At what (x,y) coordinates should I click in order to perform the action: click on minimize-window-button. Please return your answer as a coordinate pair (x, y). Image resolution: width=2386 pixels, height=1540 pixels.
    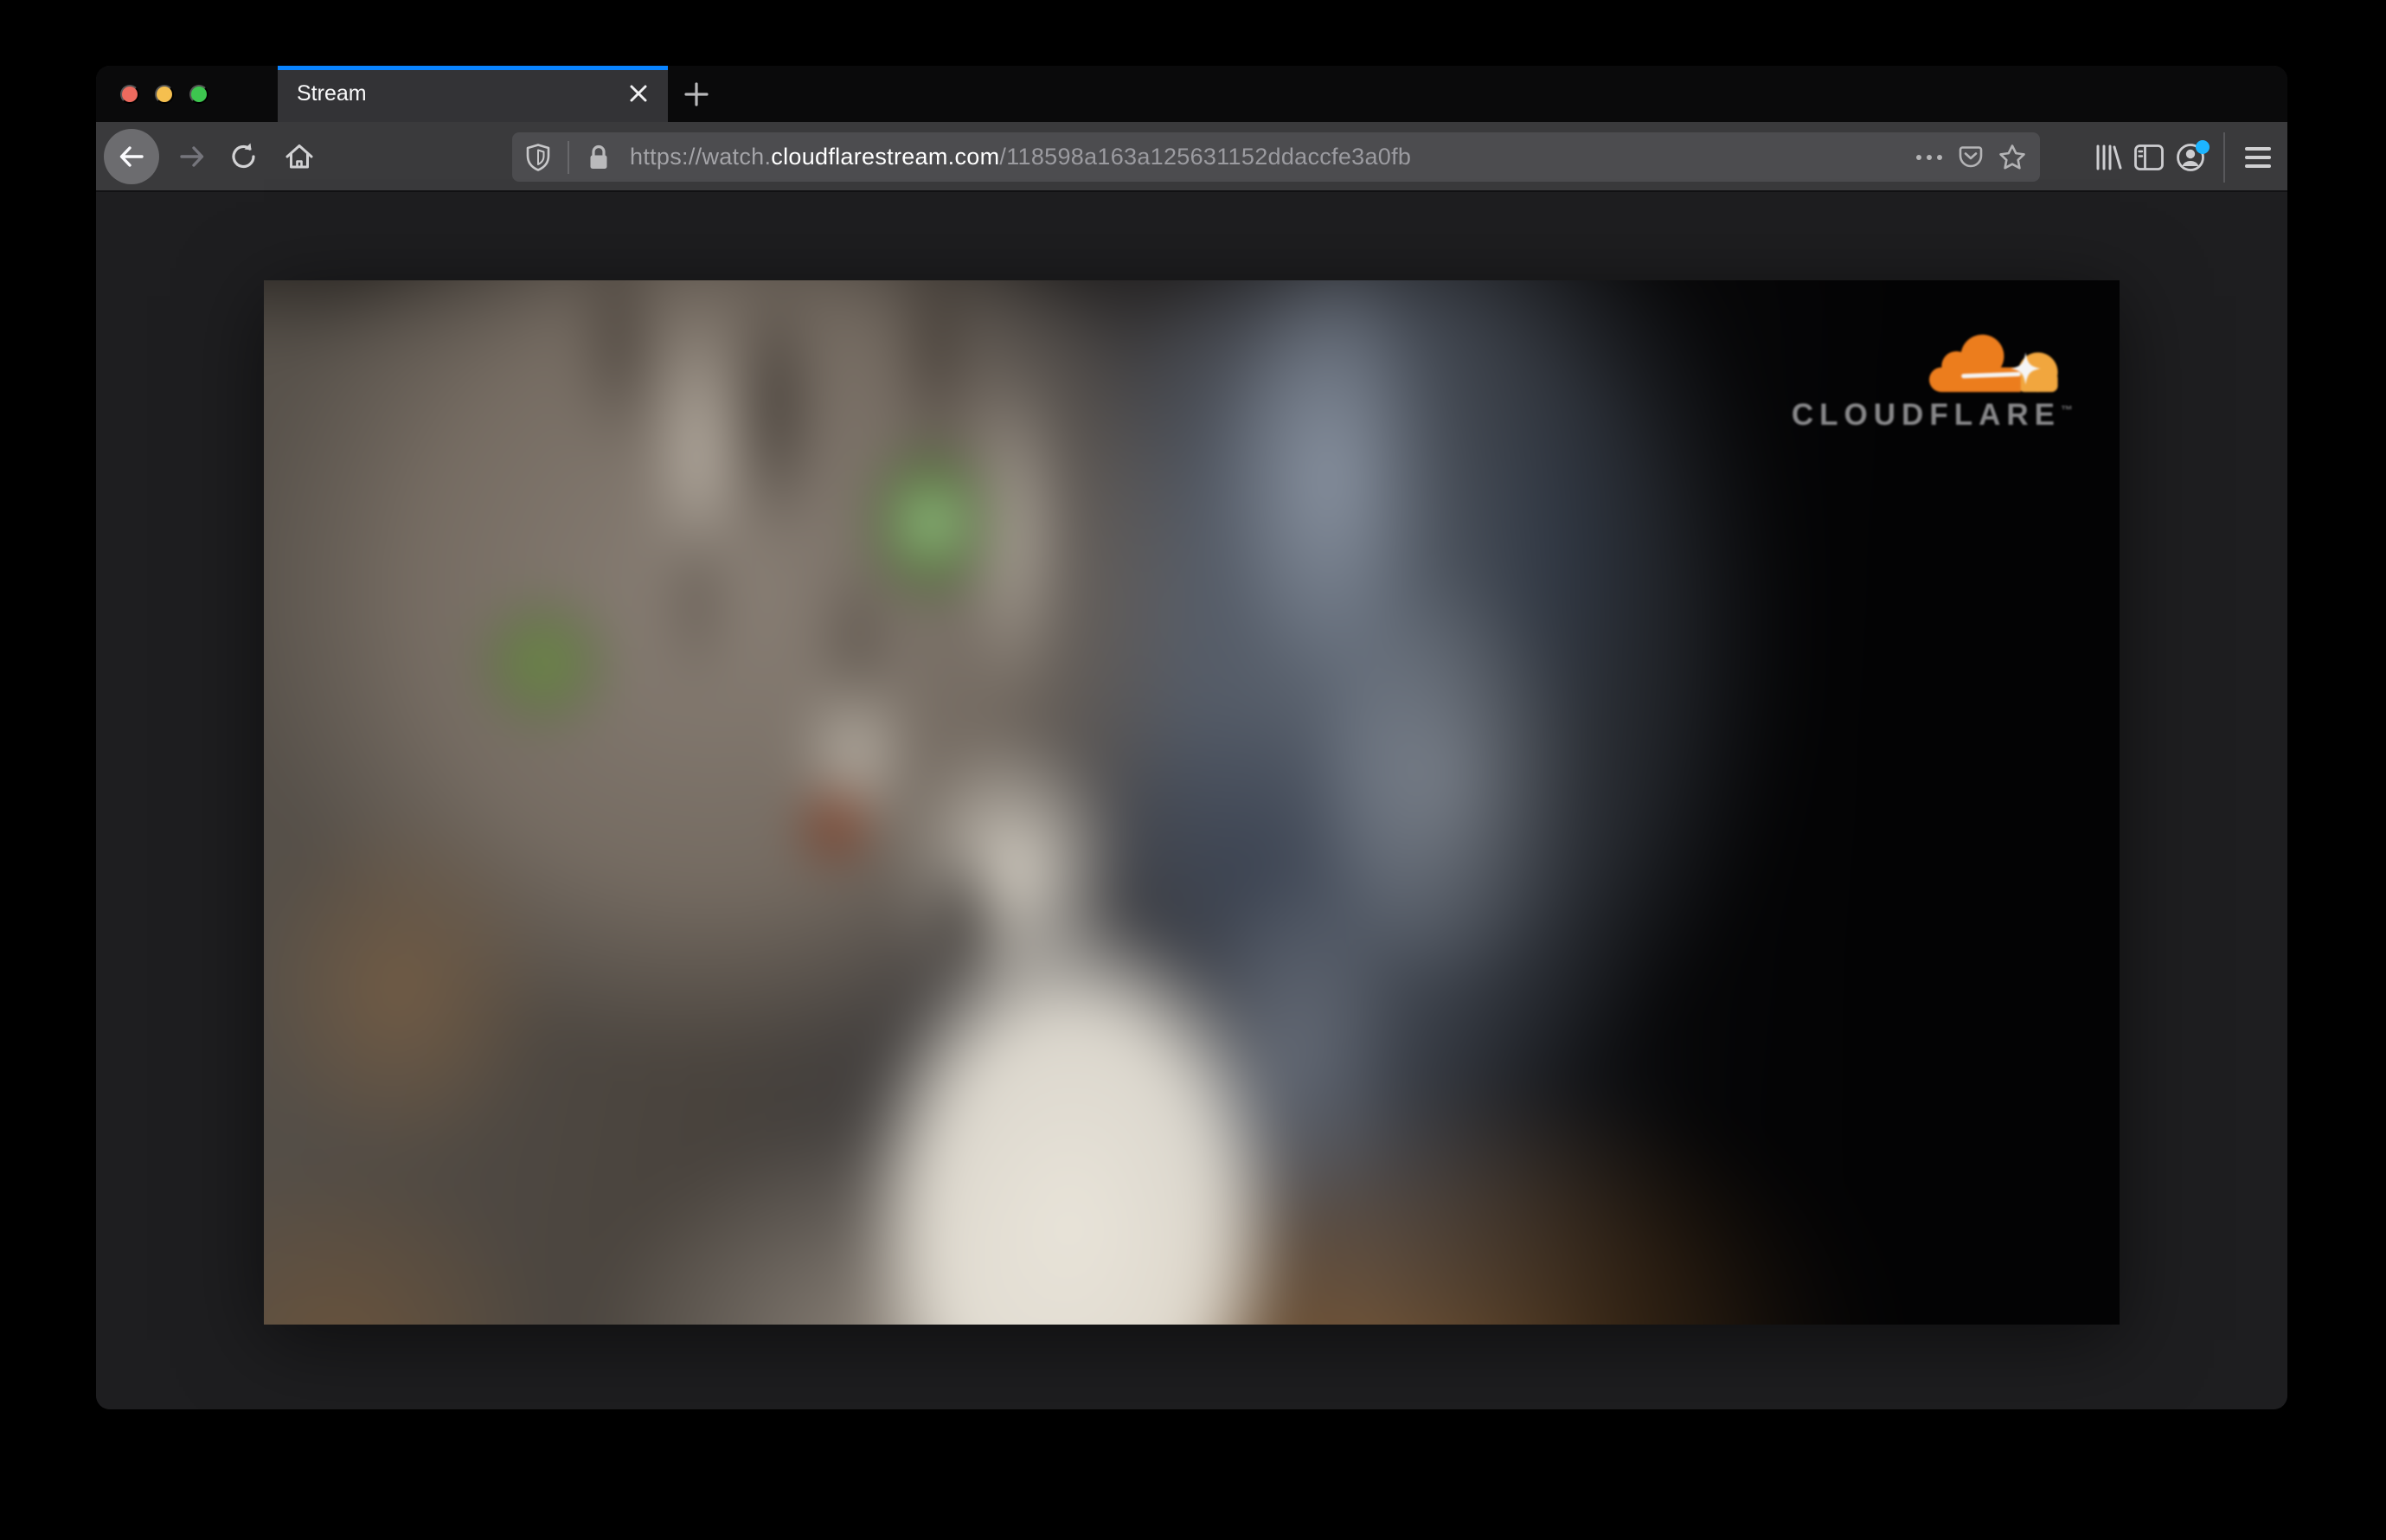
    Looking at the image, I should click on (165, 94).